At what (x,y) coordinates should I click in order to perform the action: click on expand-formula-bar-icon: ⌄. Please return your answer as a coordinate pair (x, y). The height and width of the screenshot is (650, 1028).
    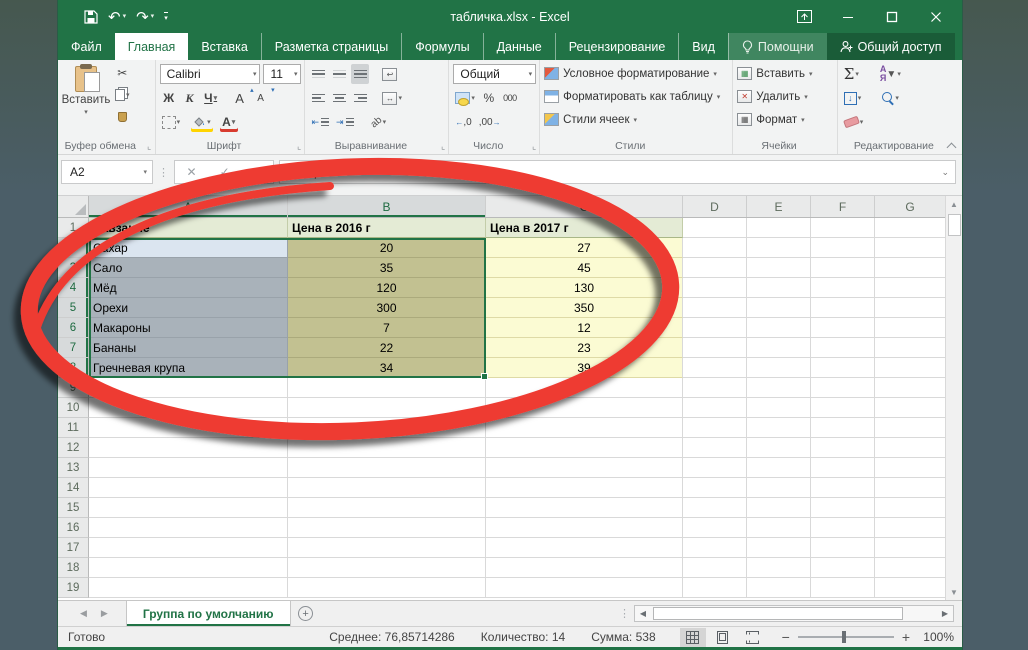
    Looking at the image, I should click on (948, 172).